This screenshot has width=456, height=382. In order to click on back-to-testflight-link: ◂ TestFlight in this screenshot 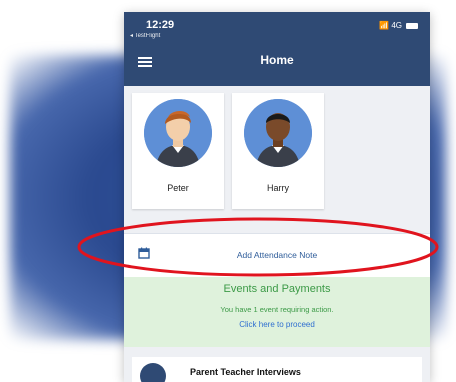, I will do `click(145, 35)`.